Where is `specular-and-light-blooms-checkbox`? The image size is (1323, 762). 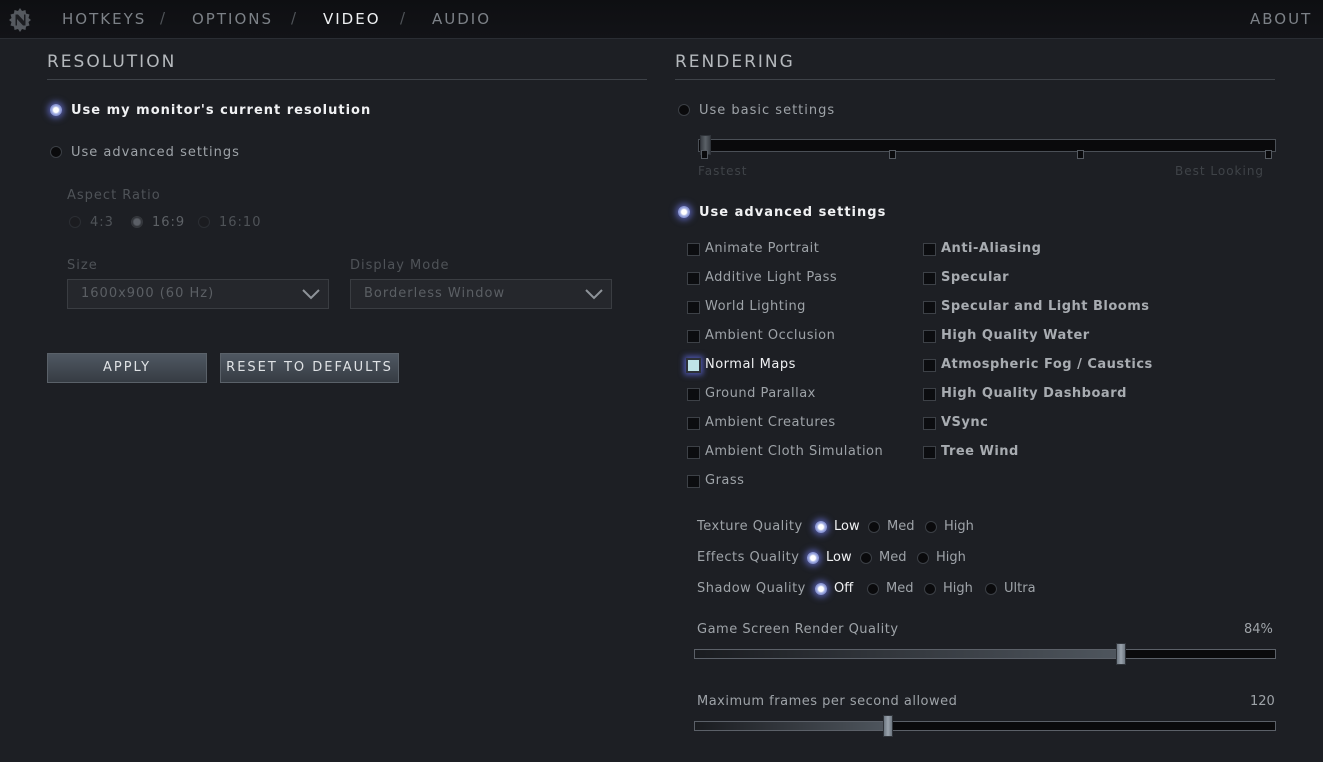 specular-and-light-blooms-checkbox is located at coordinates (929, 307).